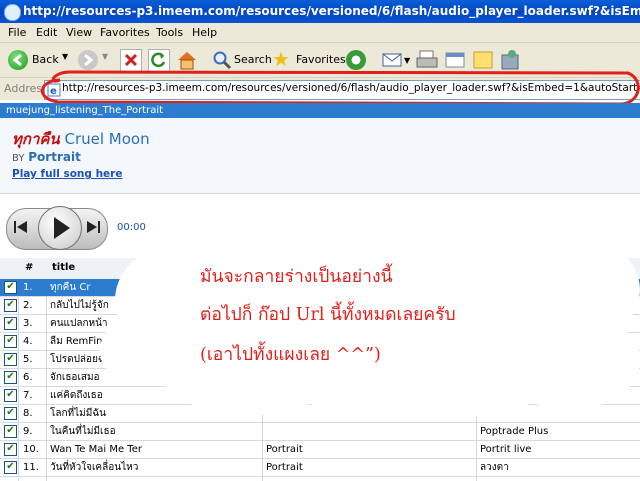 The height and width of the screenshot is (481, 640). What do you see at coordinates (83, 431) in the screenshot?
I see `row-title: ในคืนที่ไม่มีเธอ` at bounding box center [83, 431].